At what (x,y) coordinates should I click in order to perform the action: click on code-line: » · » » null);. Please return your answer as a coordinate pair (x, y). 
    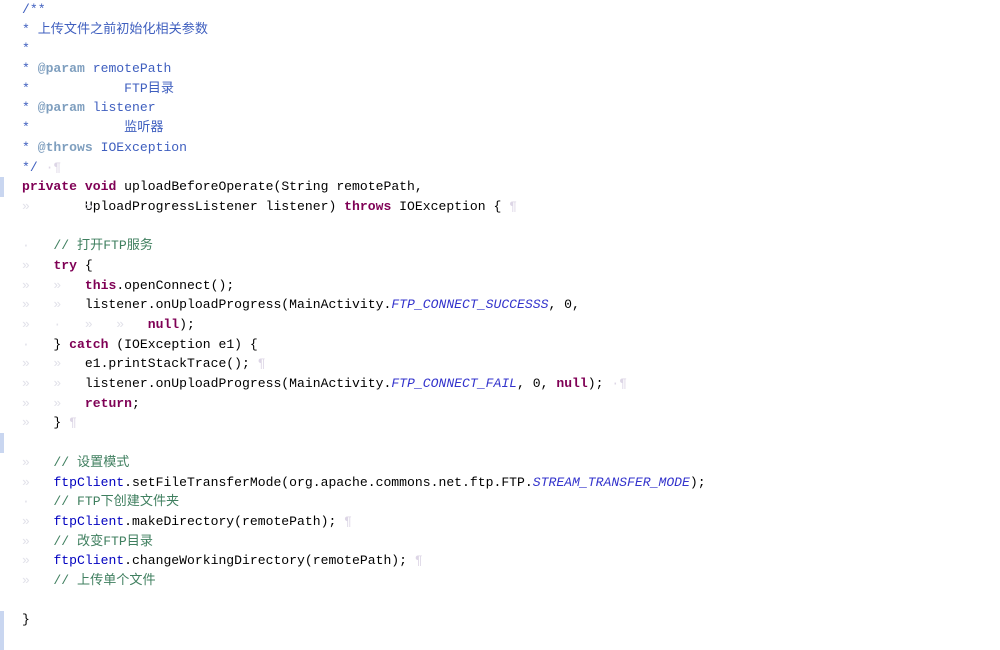
    Looking at the image, I should click on (500, 325).